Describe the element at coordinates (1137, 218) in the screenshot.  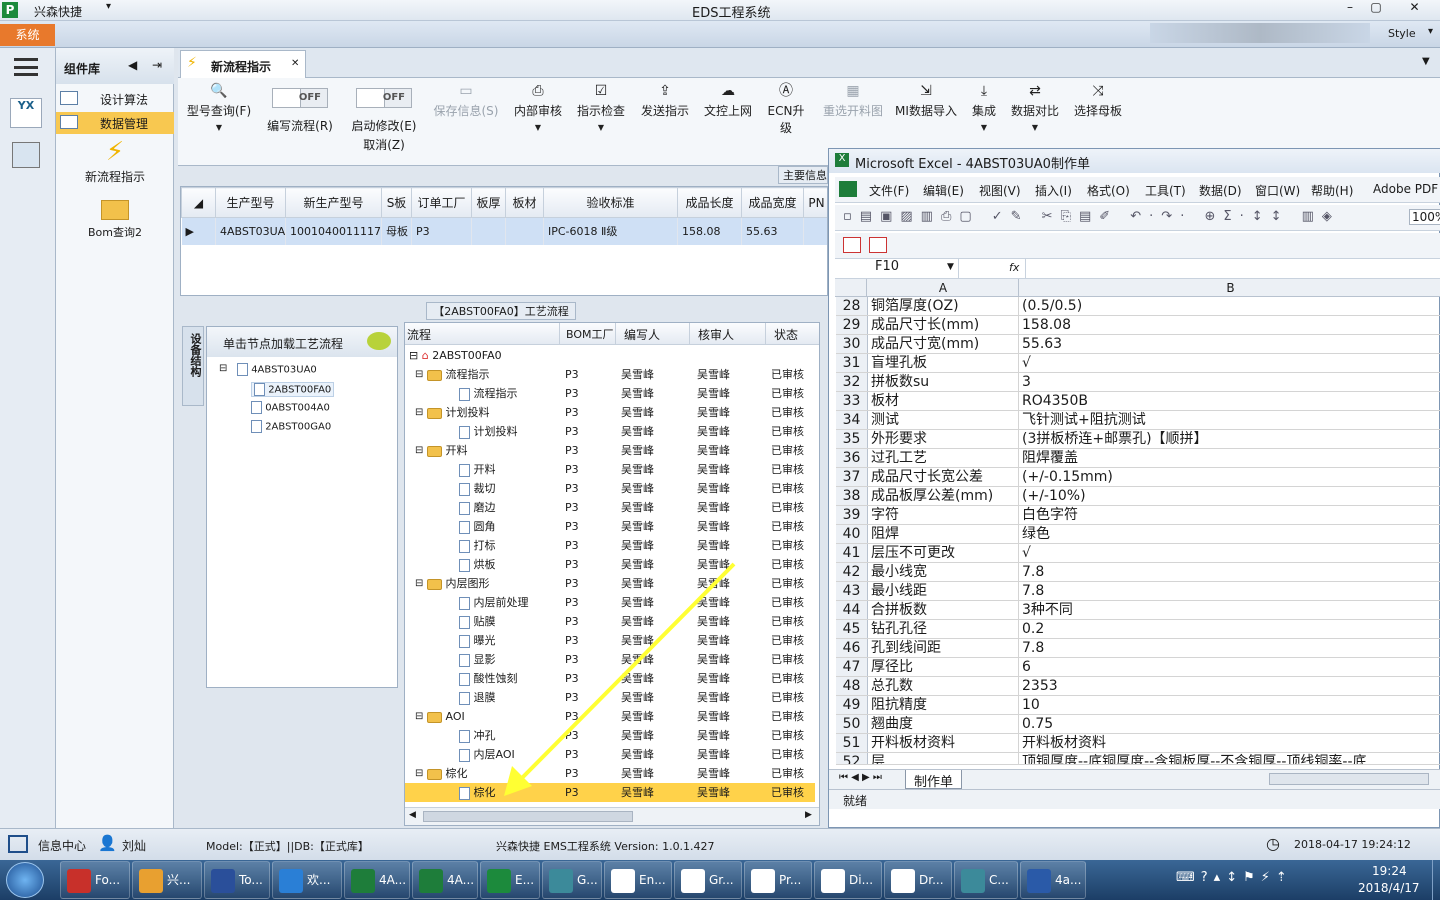
I see `excel-standard-toolbar: ▫▤▣▨▥⎙▢ ✓✎ ✂⎘▤✐ ↶·↷· ⊕Σ·↕↕ ▥◈` at that location.